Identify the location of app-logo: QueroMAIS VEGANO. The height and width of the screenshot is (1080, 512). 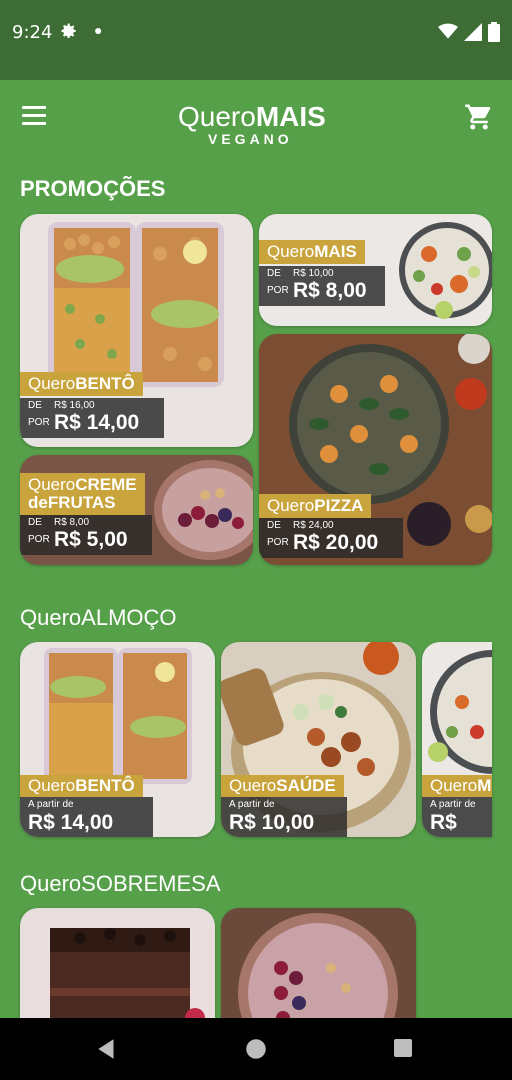
(258, 127).